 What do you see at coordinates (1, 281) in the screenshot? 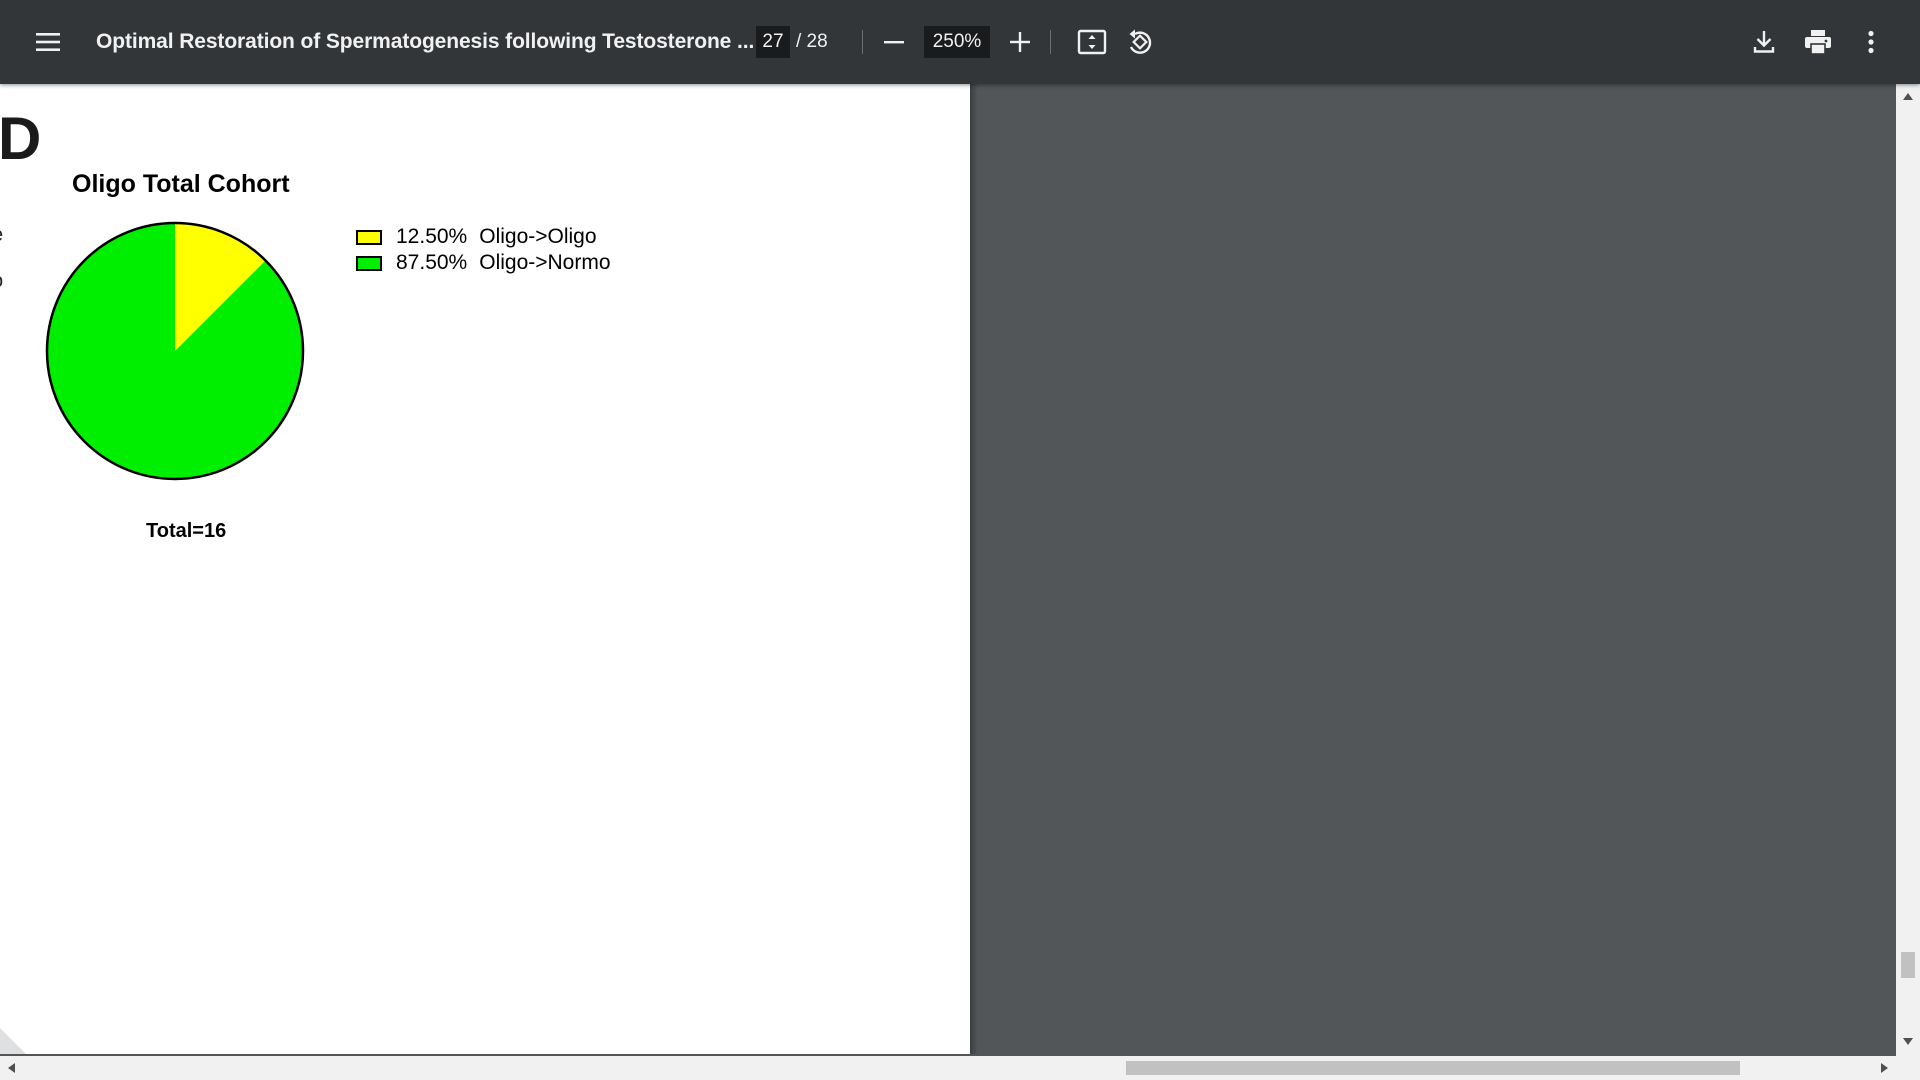
I see `cropped-text-fragment: o` at bounding box center [1, 281].